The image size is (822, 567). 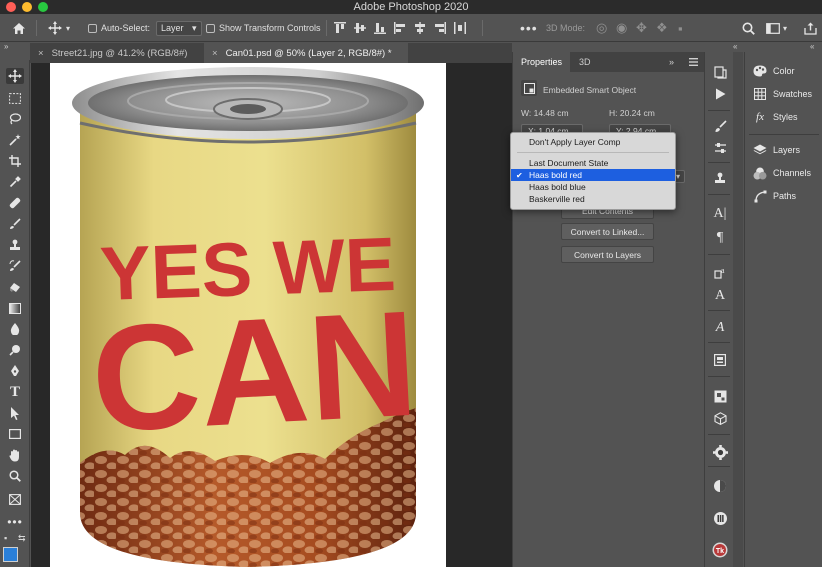 What do you see at coordinates (420, 28) in the screenshot?
I see `align-horizontal-center-icon` at bounding box center [420, 28].